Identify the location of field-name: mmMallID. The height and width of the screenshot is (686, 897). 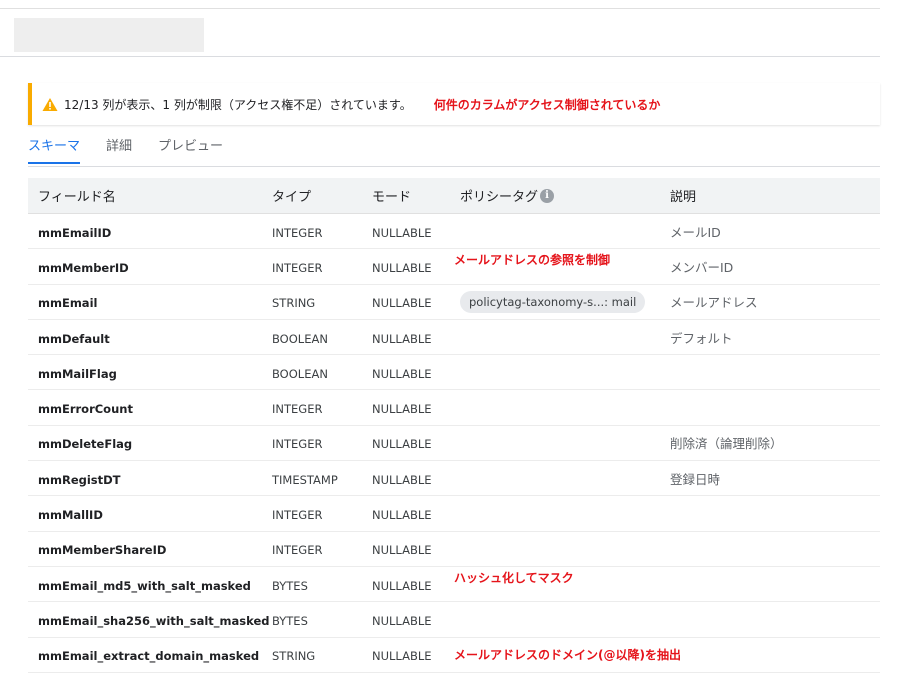
(70, 515).